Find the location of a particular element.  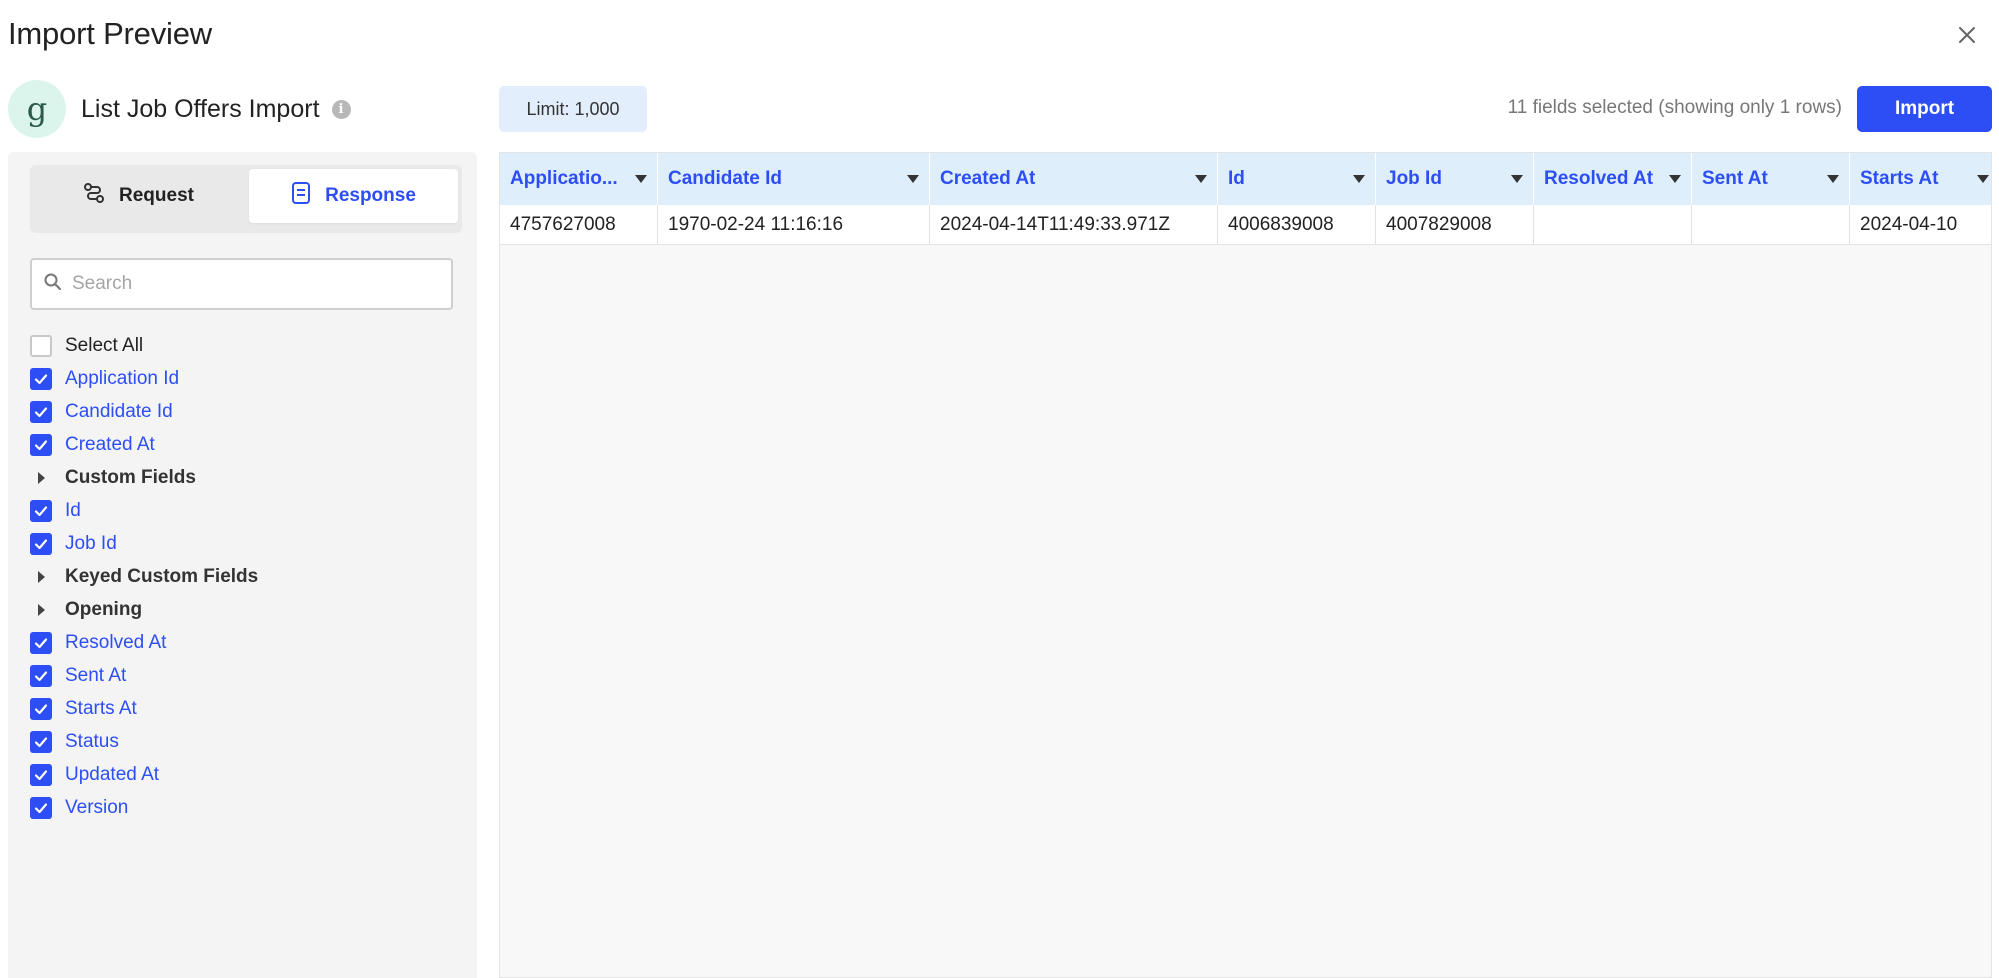

fields-selected-info: 11 fields selected (showing only 1 rows) is located at coordinates (1674, 107).